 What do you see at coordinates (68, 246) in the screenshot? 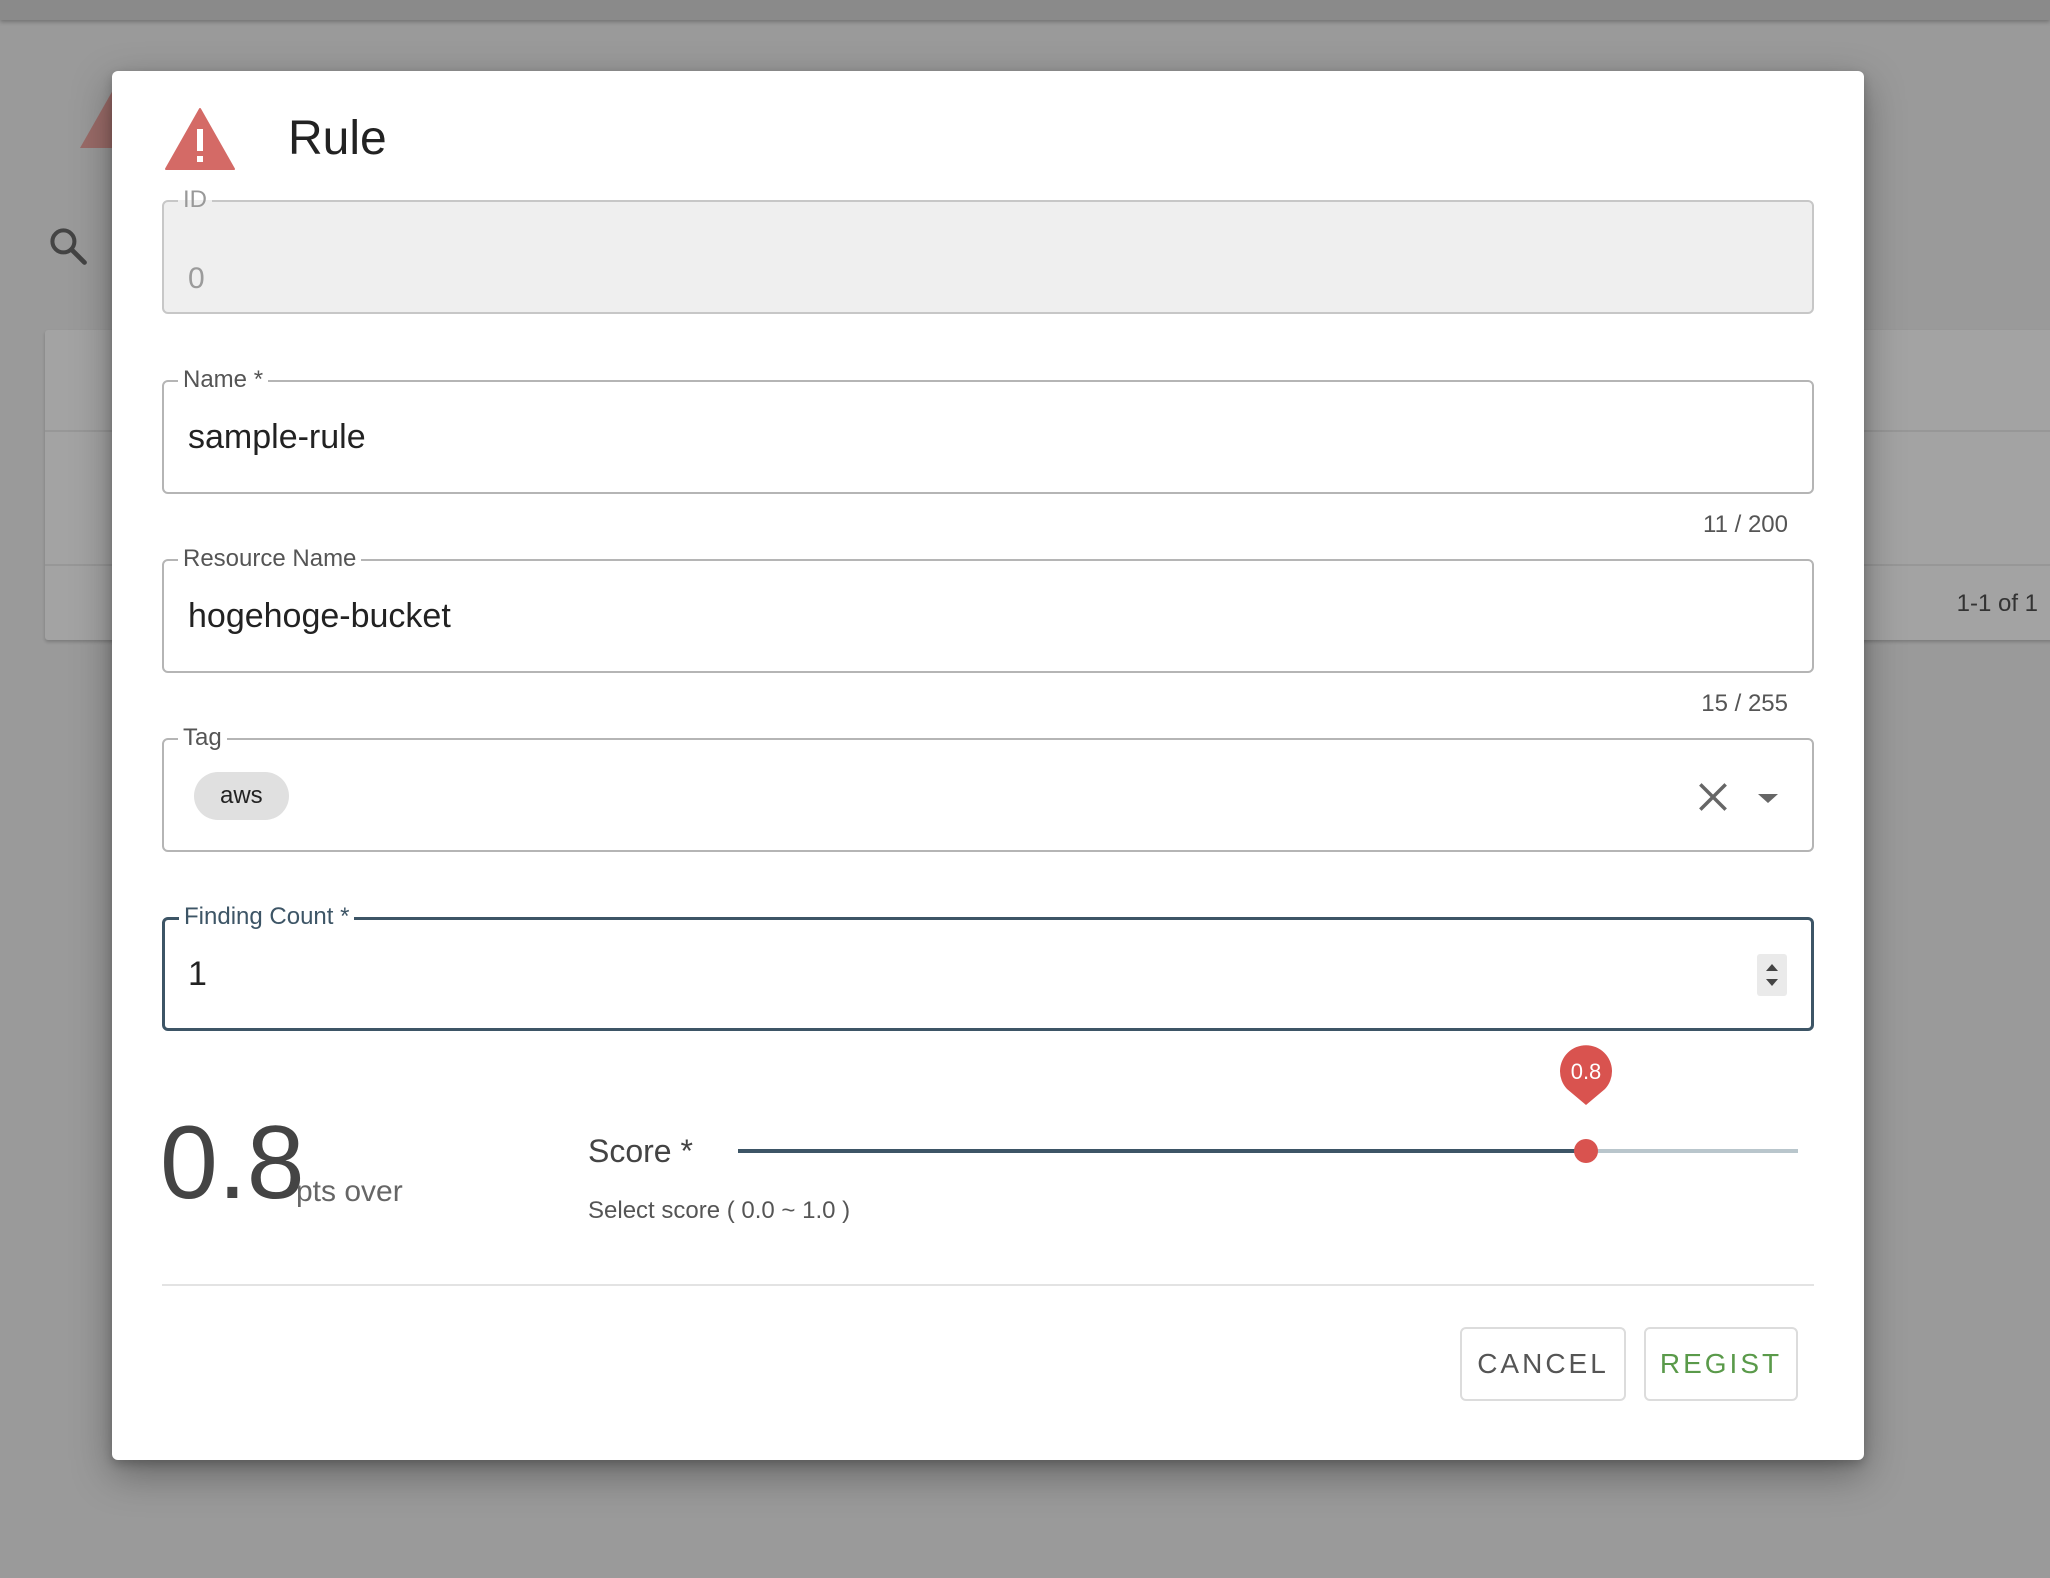
I see `search-icon` at bounding box center [68, 246].